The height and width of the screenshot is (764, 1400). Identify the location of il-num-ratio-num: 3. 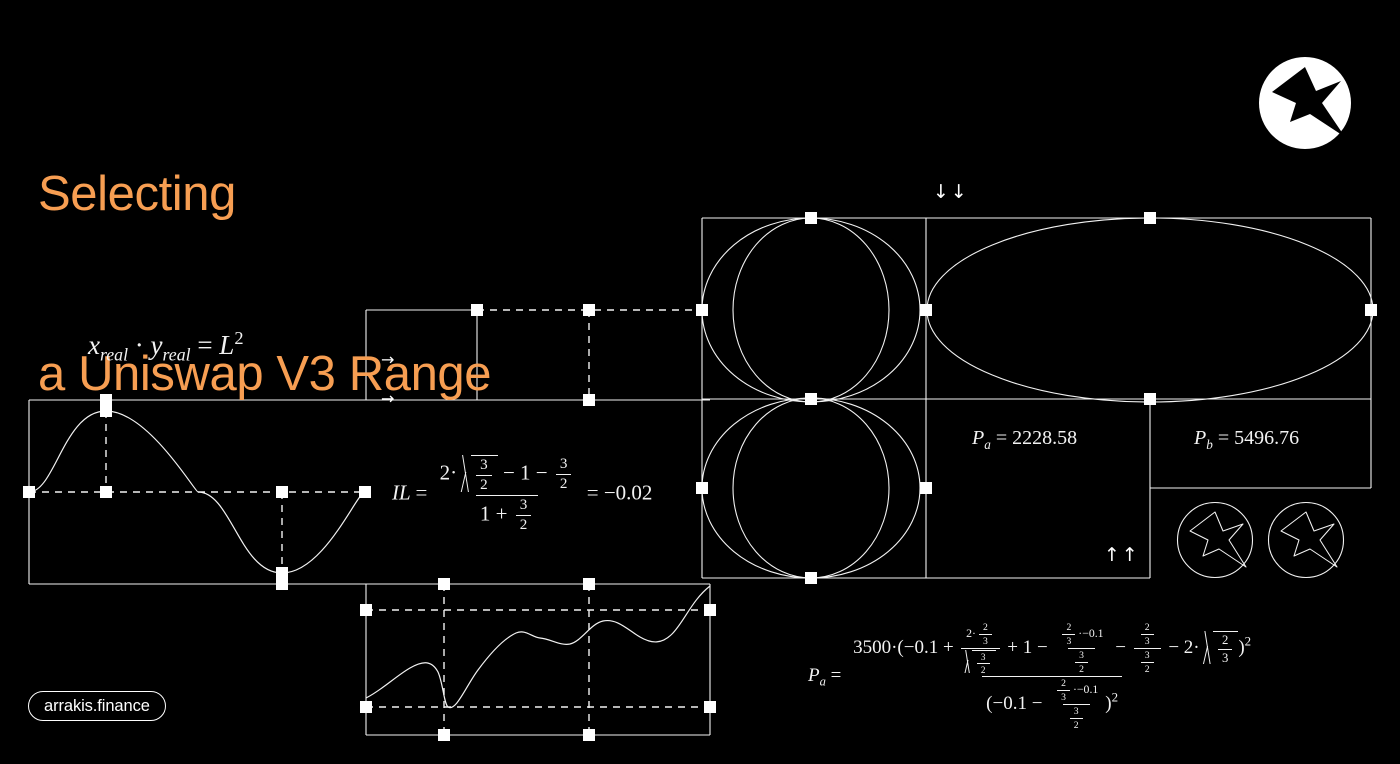
(563, 464).